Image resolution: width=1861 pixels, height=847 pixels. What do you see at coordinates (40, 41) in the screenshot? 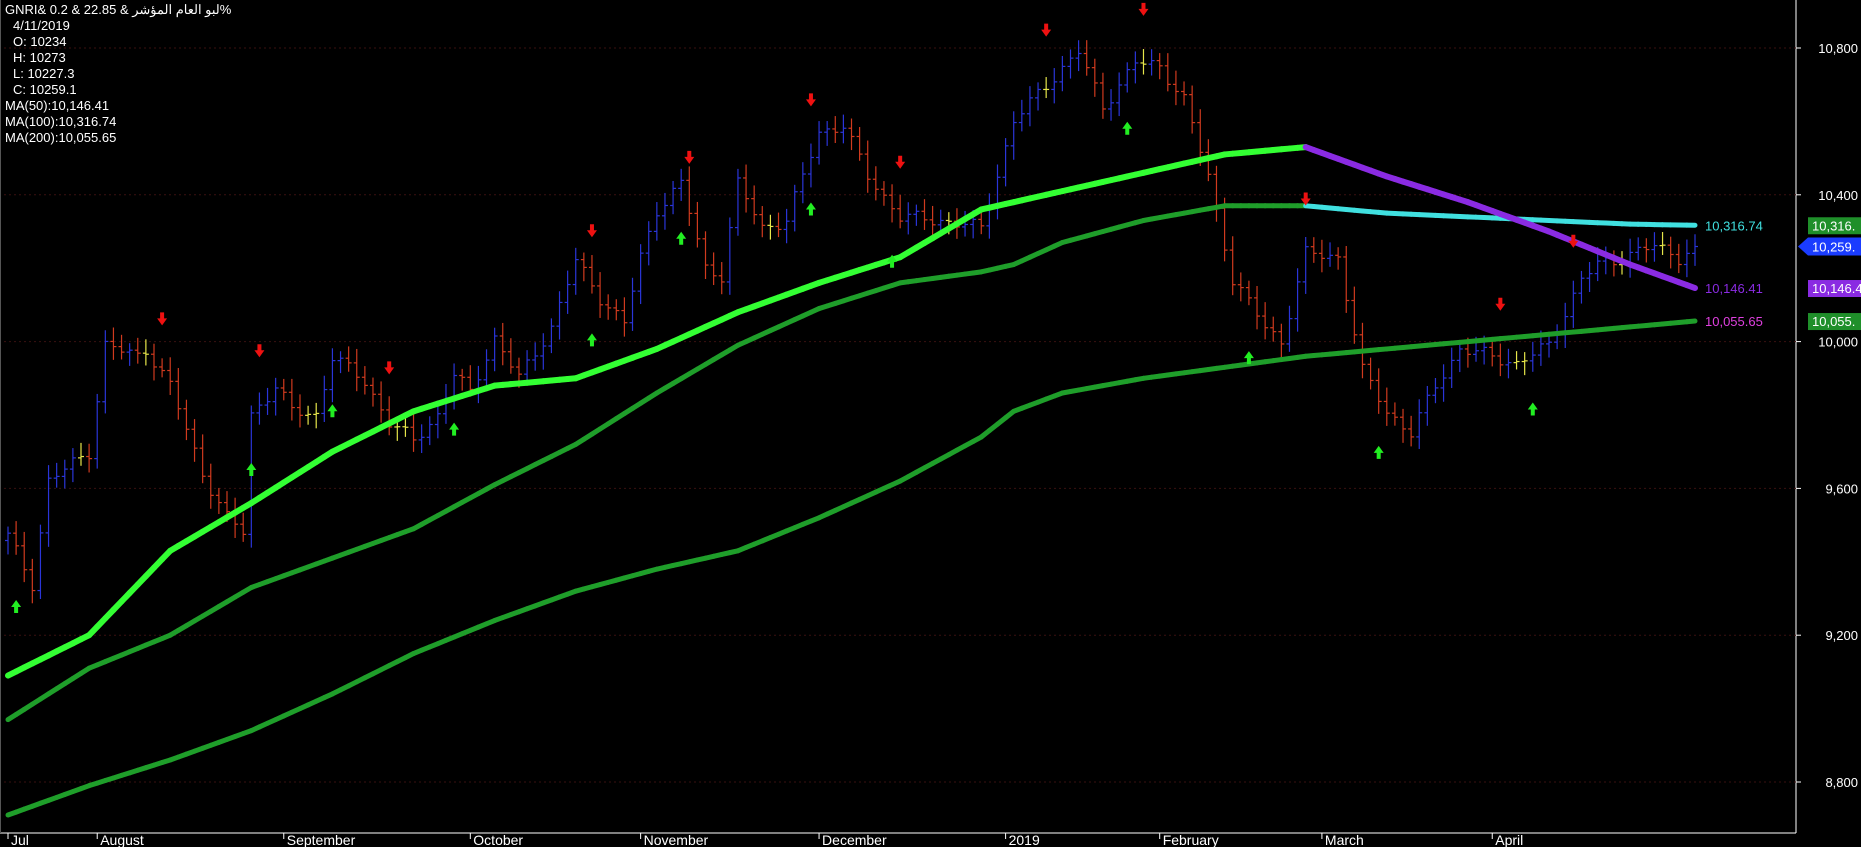
I see `open-value: O: 10234` at bounding box center [40, 41].